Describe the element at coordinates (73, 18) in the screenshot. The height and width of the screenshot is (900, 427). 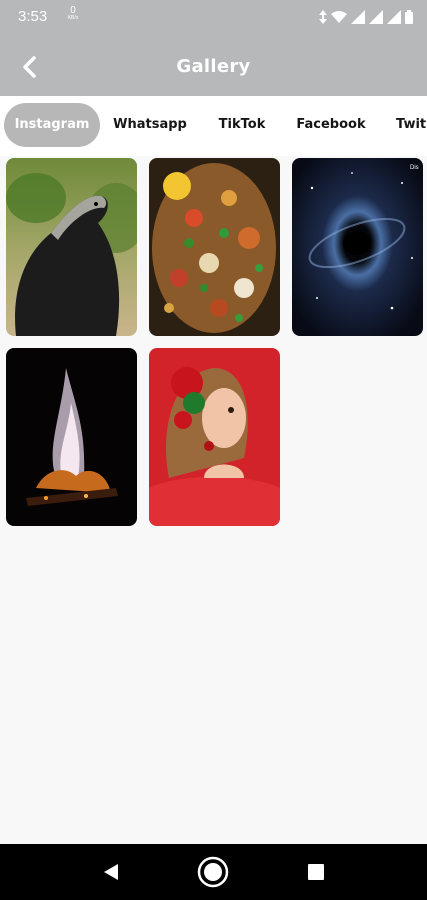
I see `data-rate-unit: KB/s` at that location.